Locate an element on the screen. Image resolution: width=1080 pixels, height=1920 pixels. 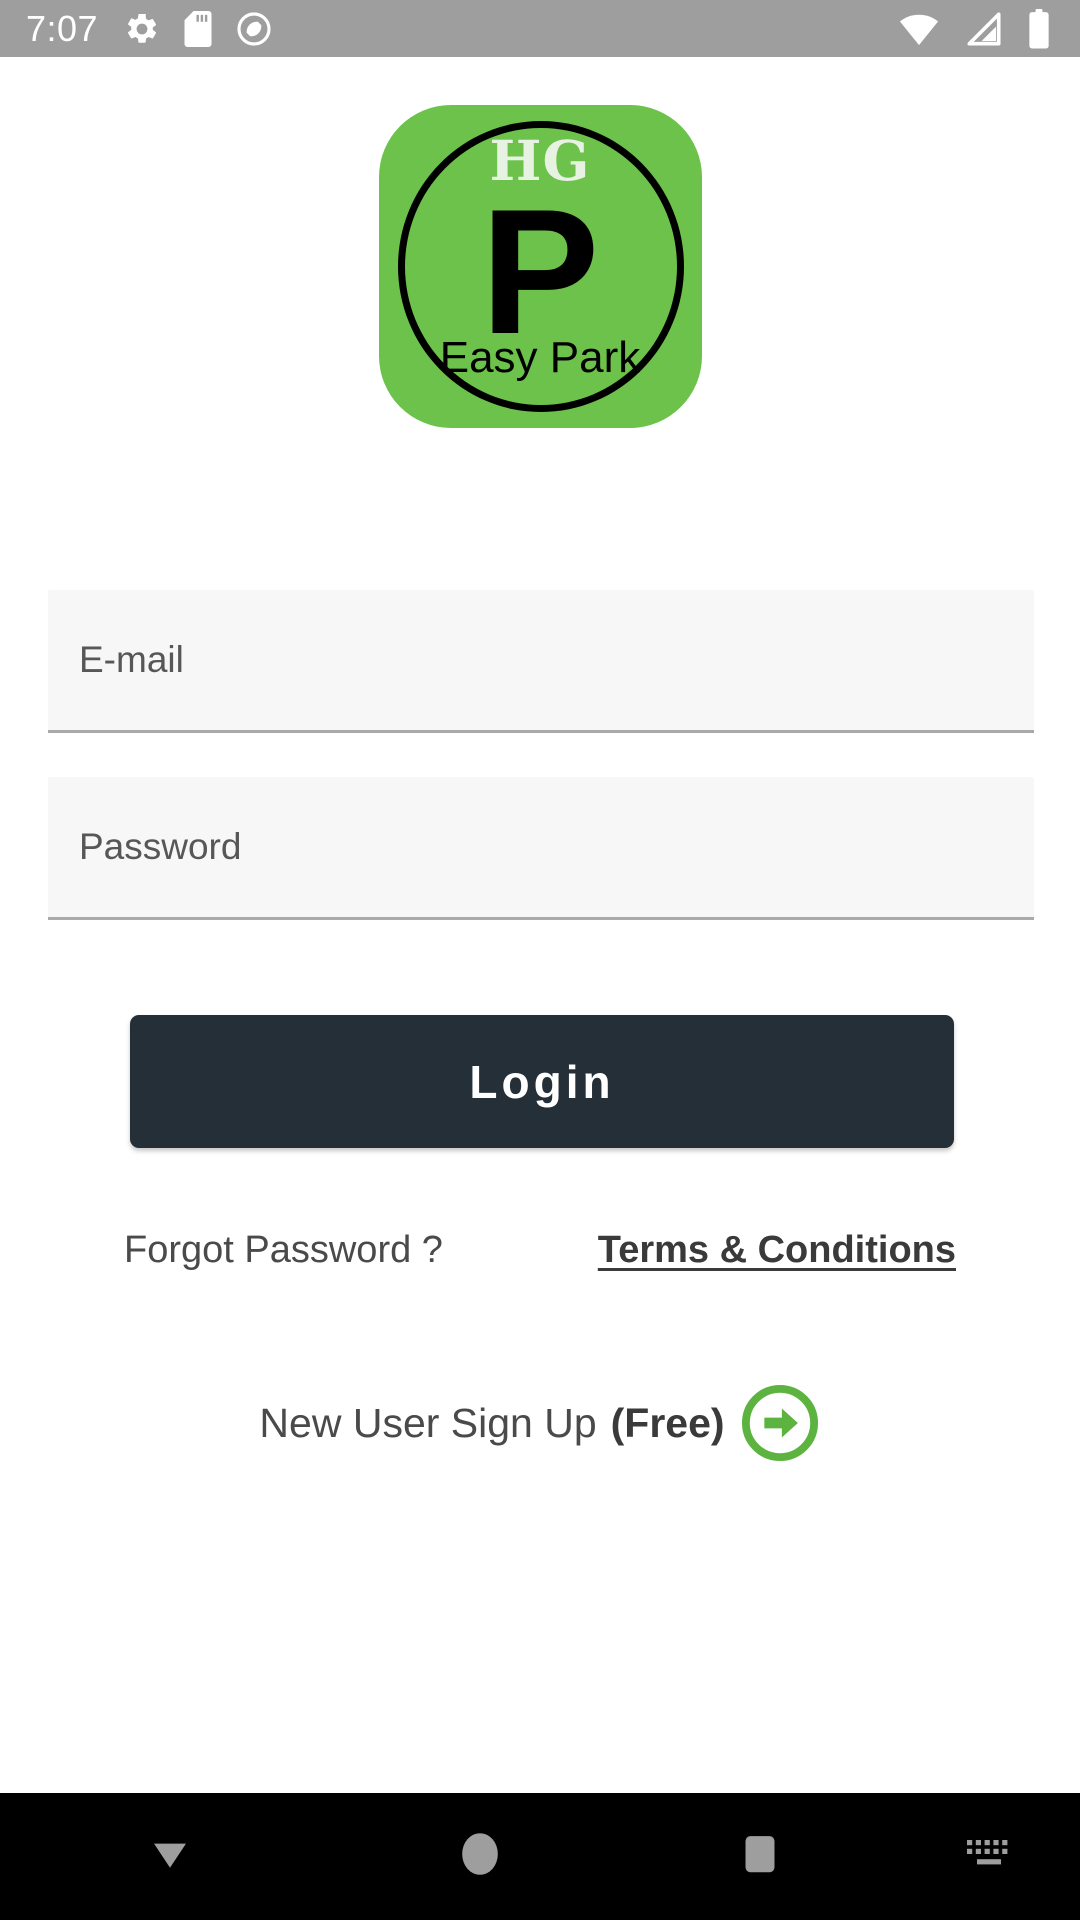
status-bar-right-icons is located at coordinates (978, 28).